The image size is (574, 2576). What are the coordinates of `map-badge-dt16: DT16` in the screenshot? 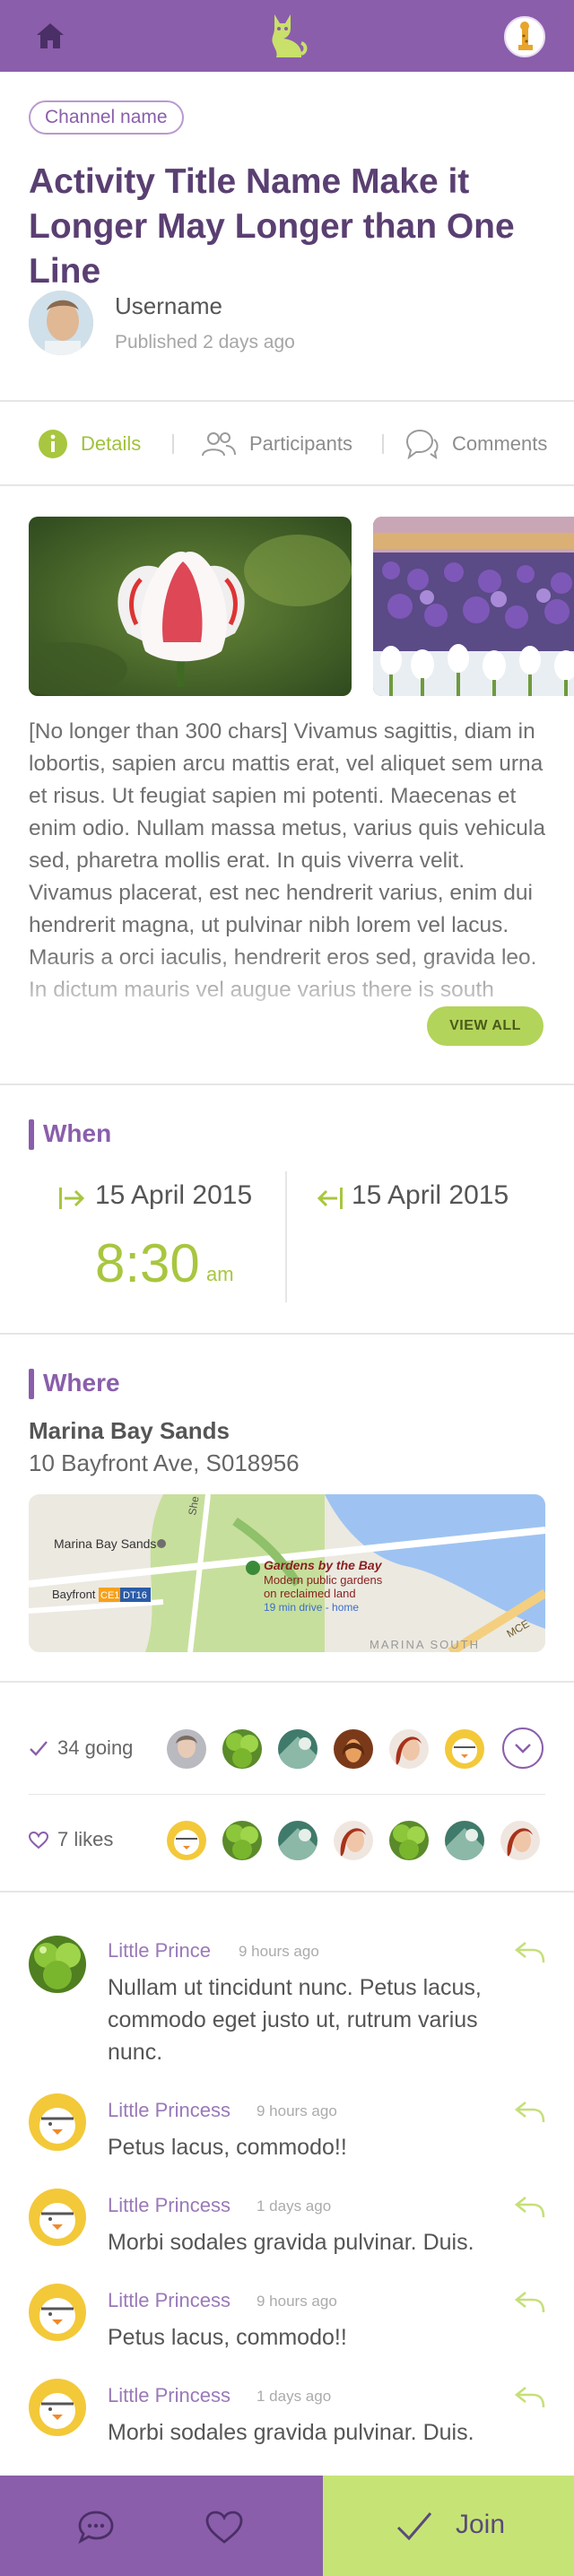 It's located at (135, 1595).